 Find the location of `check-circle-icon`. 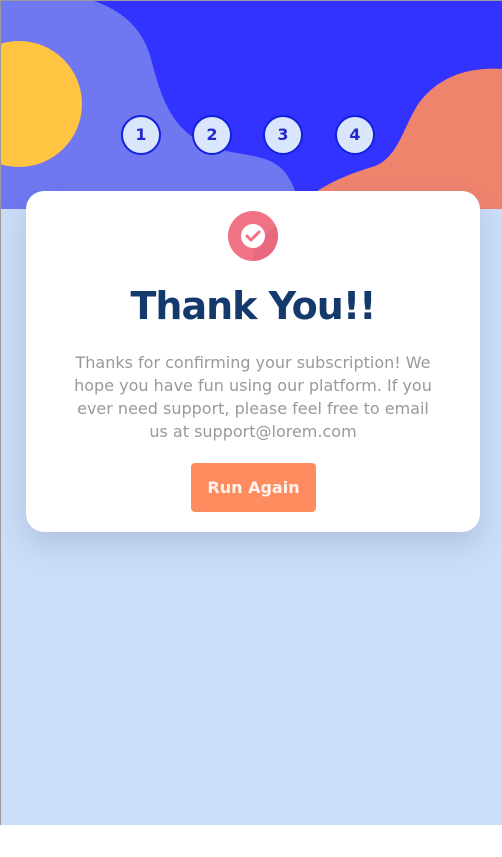

check-circle-icon is located at coordinates (253, 236).